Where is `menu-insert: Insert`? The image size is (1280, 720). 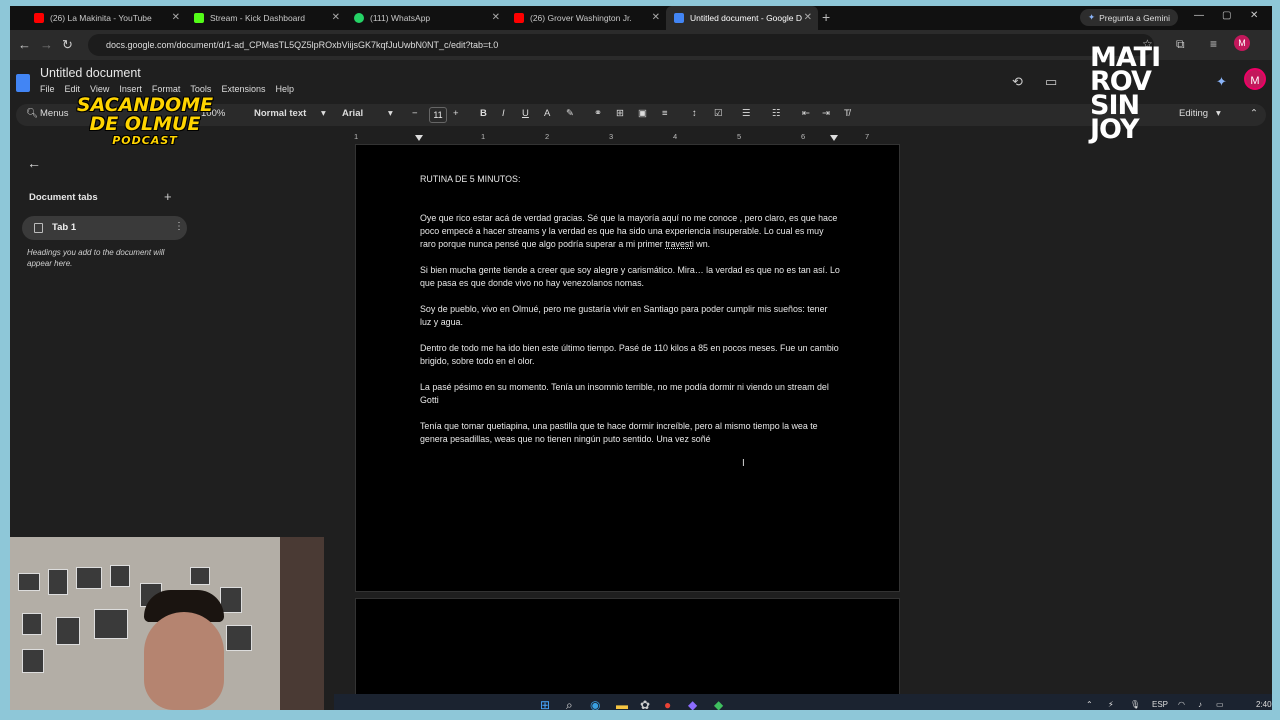 menu-insert: Insert is located at coordinates (130, 89).